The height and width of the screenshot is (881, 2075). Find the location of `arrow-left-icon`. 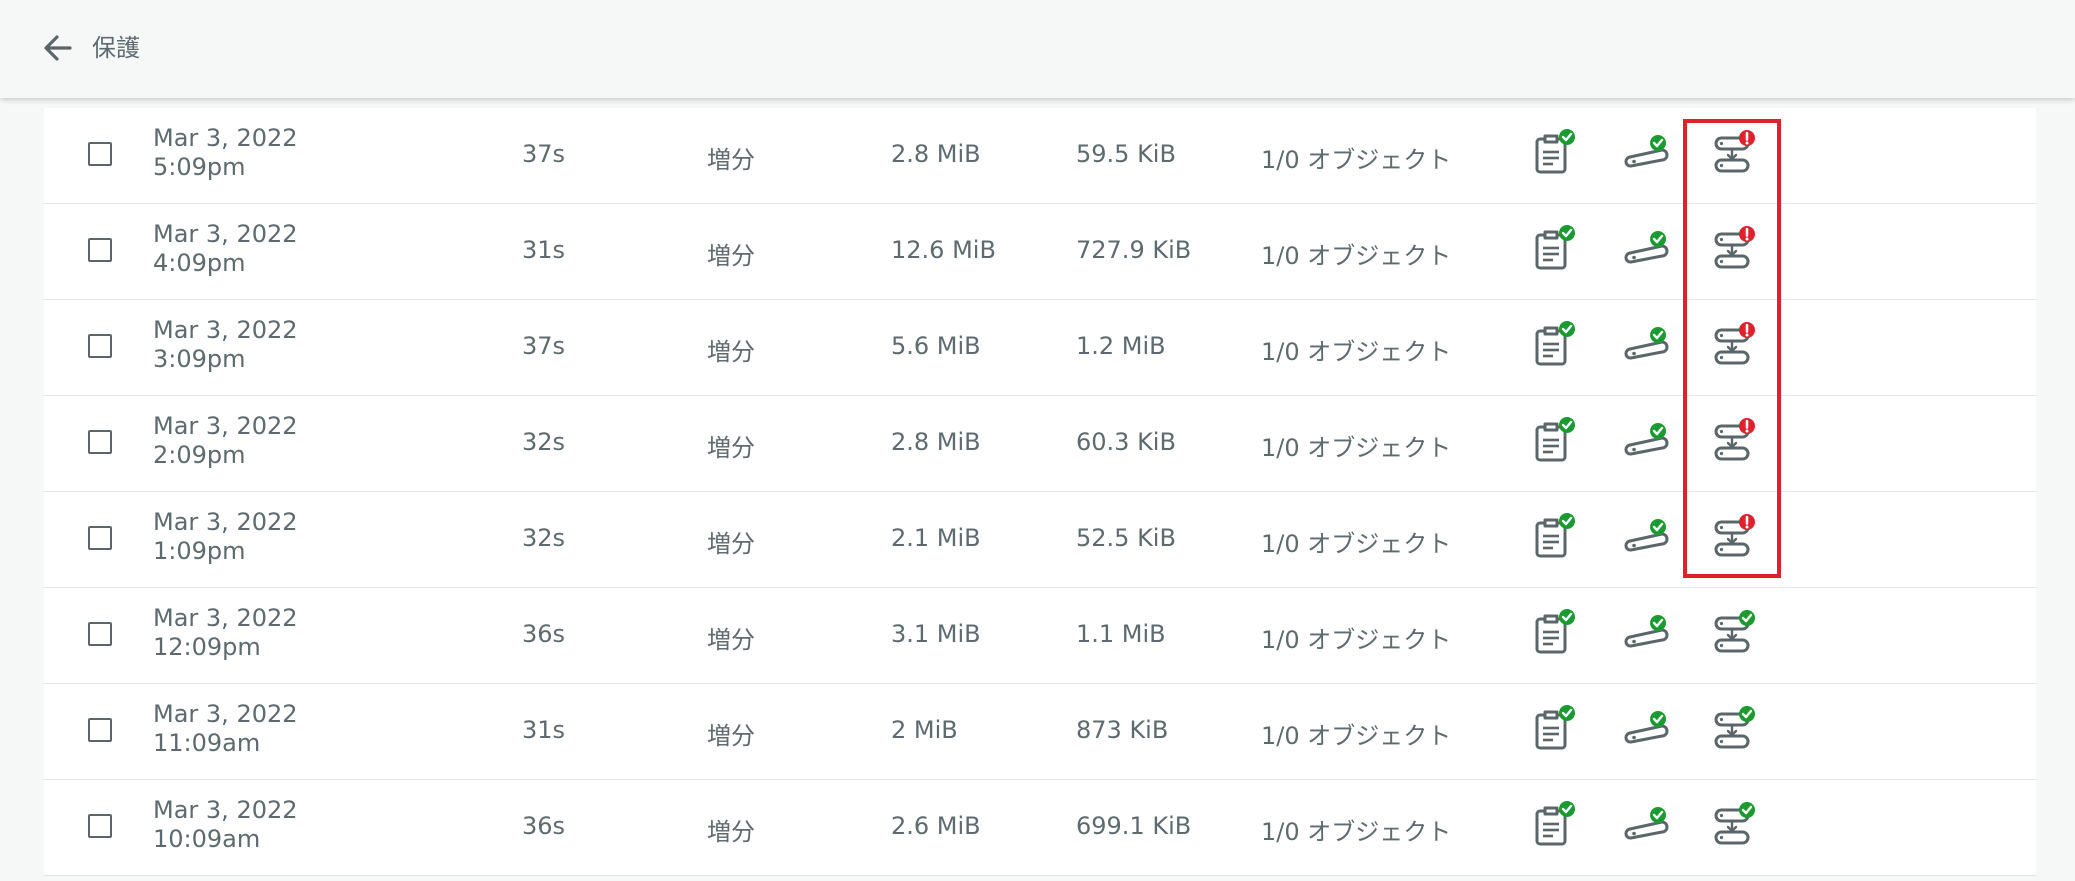

arrow-left-icon is located at coordinates (58, 48).